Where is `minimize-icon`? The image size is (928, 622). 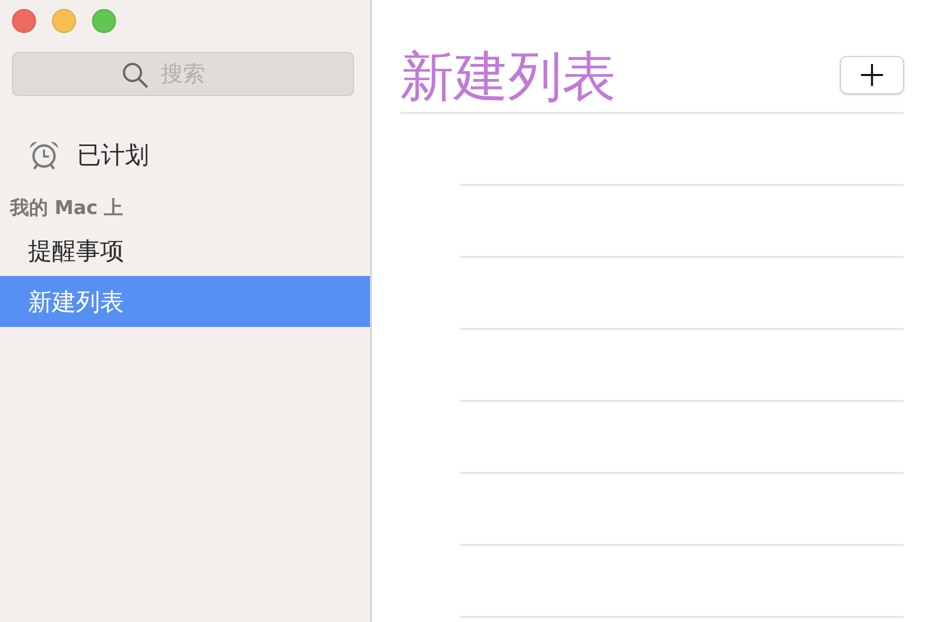
minimize-icon is located at coordinates (64, 21).